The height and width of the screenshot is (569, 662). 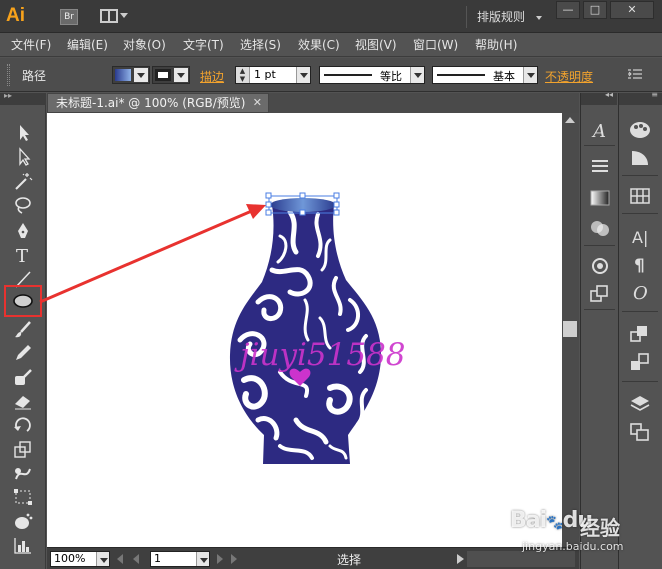 What do you see at coordinates (23, 157) in the screenshot?
I see `direct-selection-tool-icon` at bounding box center [23, 157].